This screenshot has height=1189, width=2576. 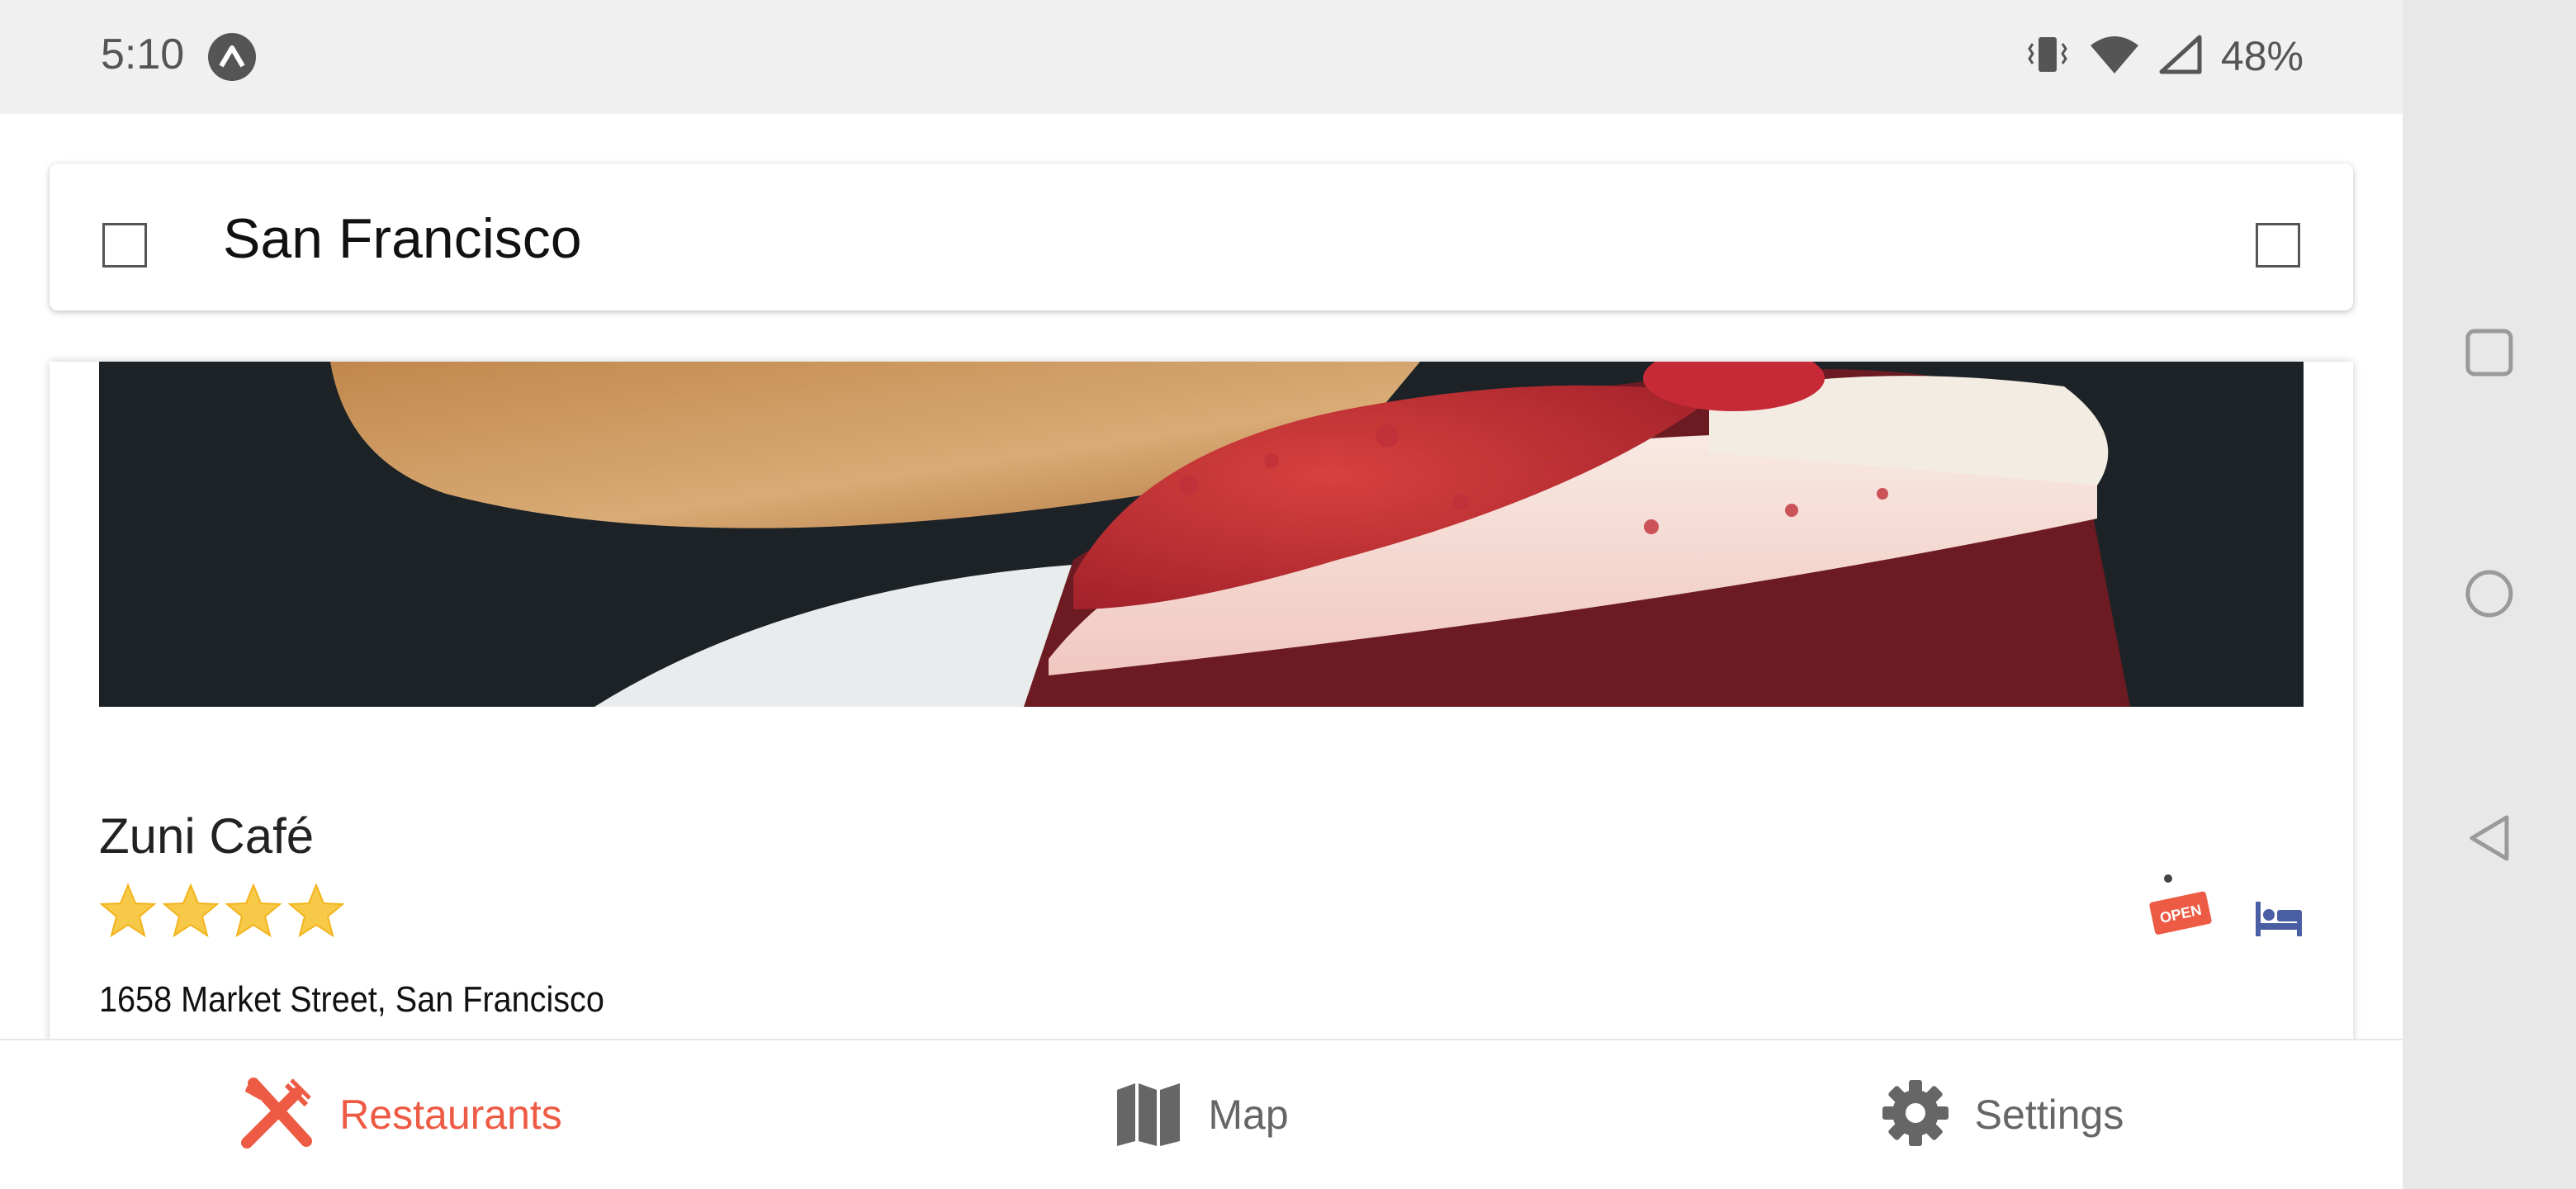 I want to click on vibrate-icon, so click(x=2047, y=56).